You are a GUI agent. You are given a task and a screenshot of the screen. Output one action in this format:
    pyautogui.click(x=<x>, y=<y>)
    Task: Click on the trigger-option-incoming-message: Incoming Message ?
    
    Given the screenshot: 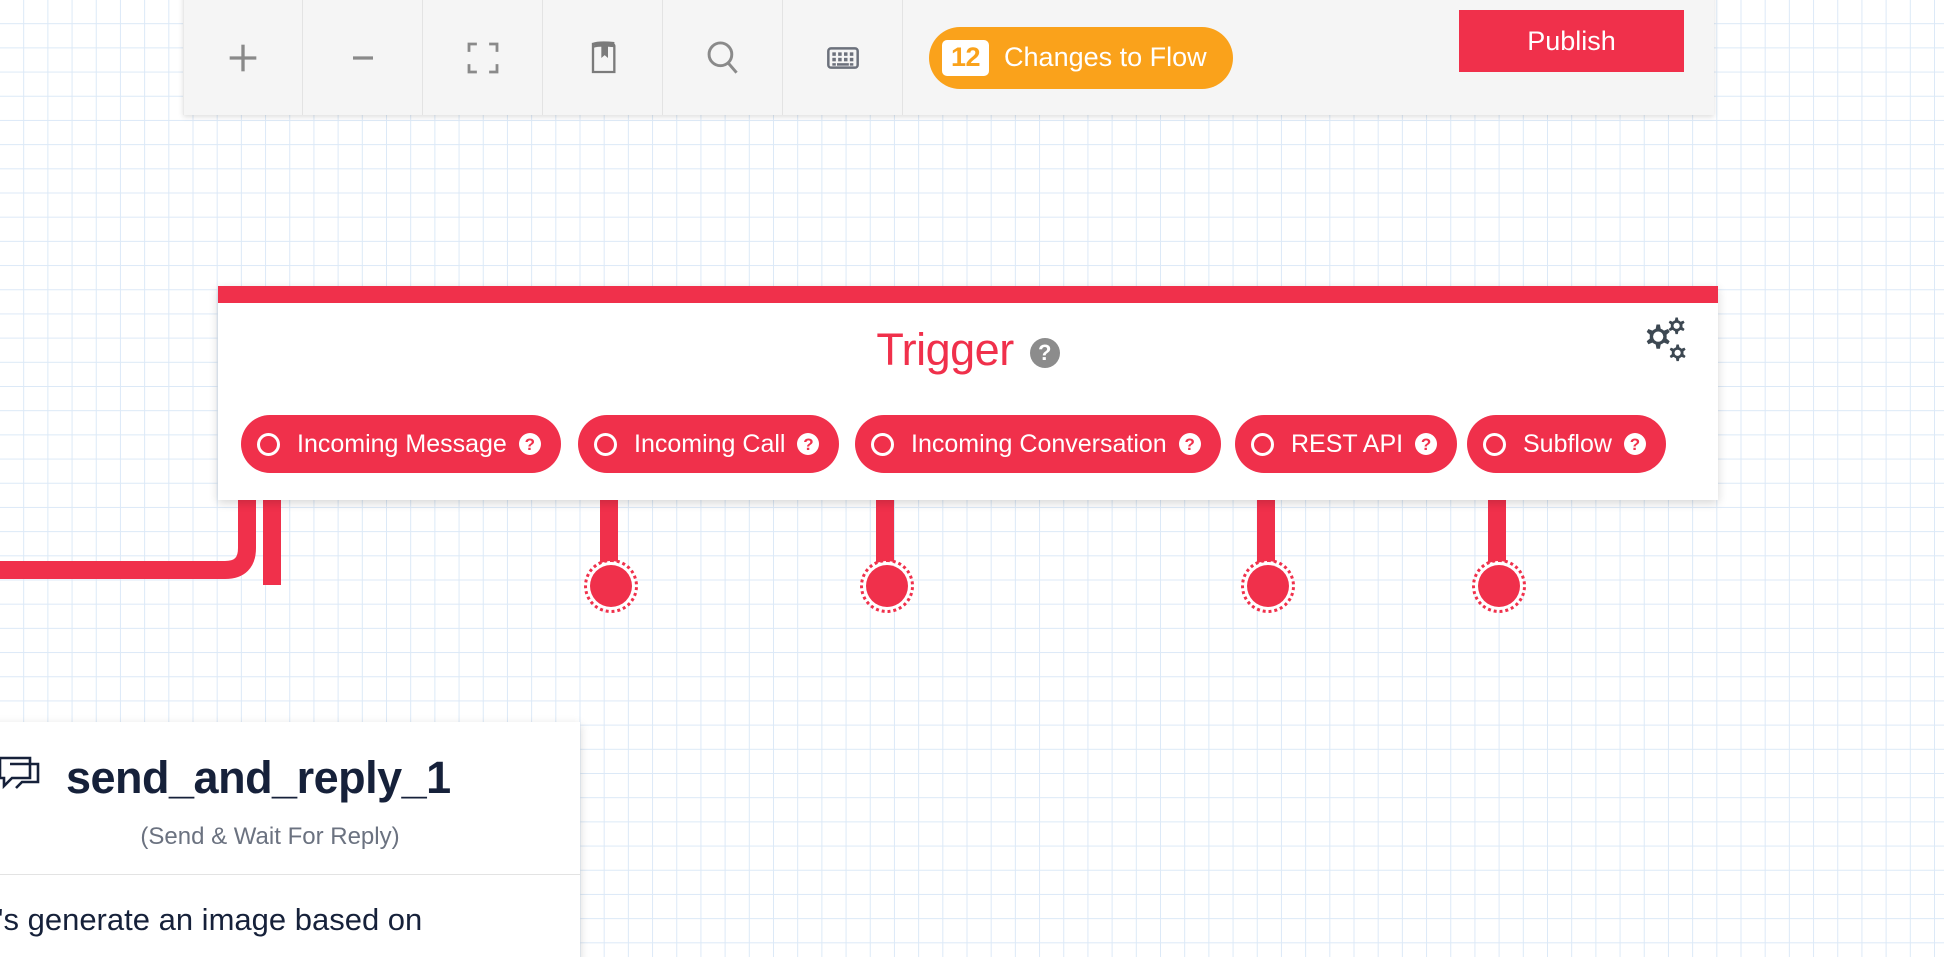 What is the action you would take?
    pyautogui.click(x=401, y=444)
    